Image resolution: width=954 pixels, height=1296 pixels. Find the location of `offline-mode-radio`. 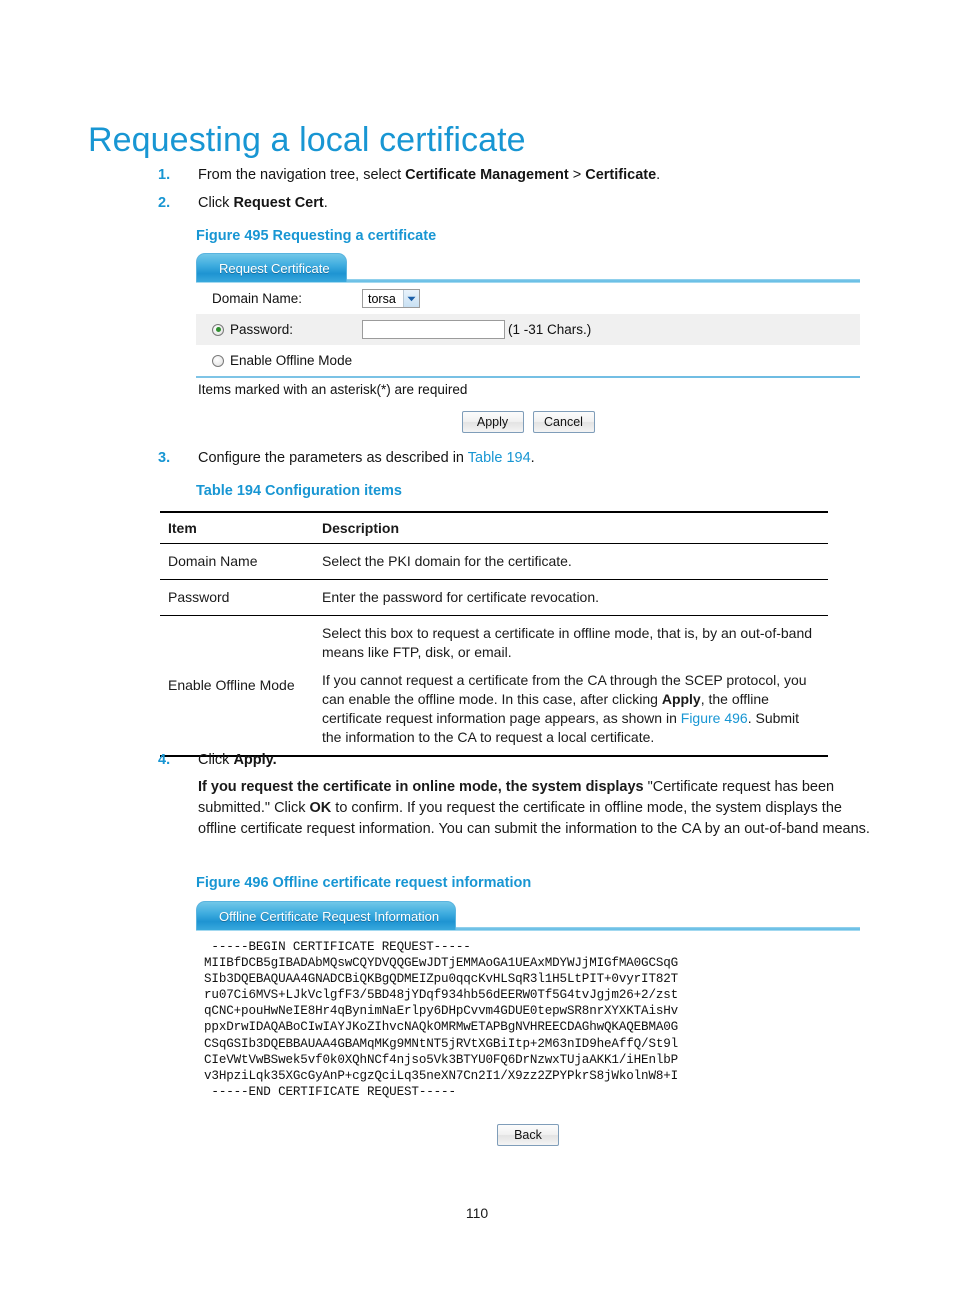

offline-mode-radio is located at coordinates (218, 360).